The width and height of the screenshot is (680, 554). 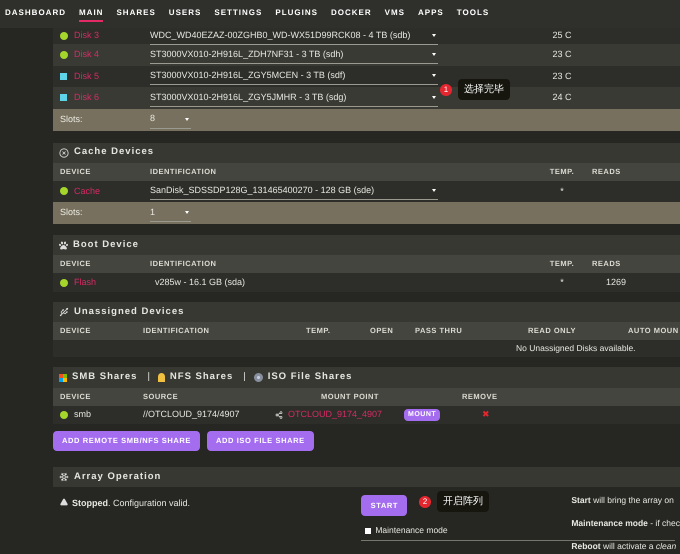 I want to click on annotation-label: 开启阵列, so click(x=463, y=501).